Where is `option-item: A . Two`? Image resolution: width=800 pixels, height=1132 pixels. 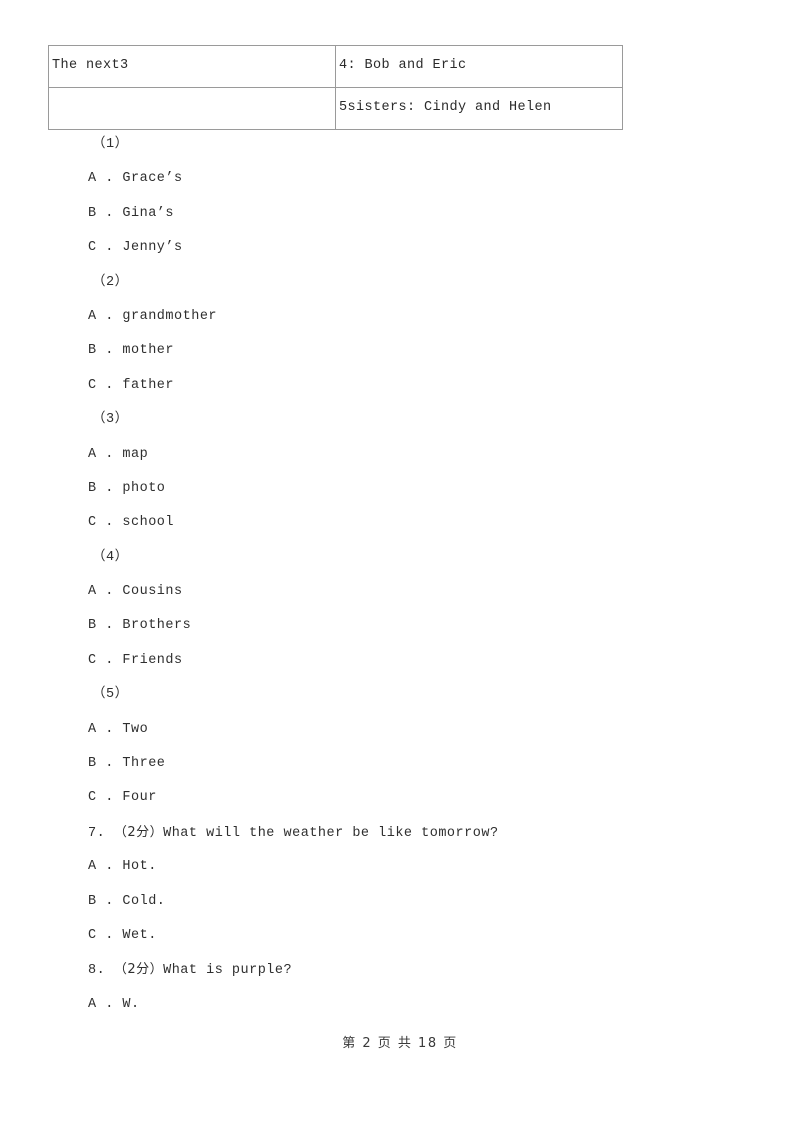 option-item: A . Two is located at coordinates (400, 730).